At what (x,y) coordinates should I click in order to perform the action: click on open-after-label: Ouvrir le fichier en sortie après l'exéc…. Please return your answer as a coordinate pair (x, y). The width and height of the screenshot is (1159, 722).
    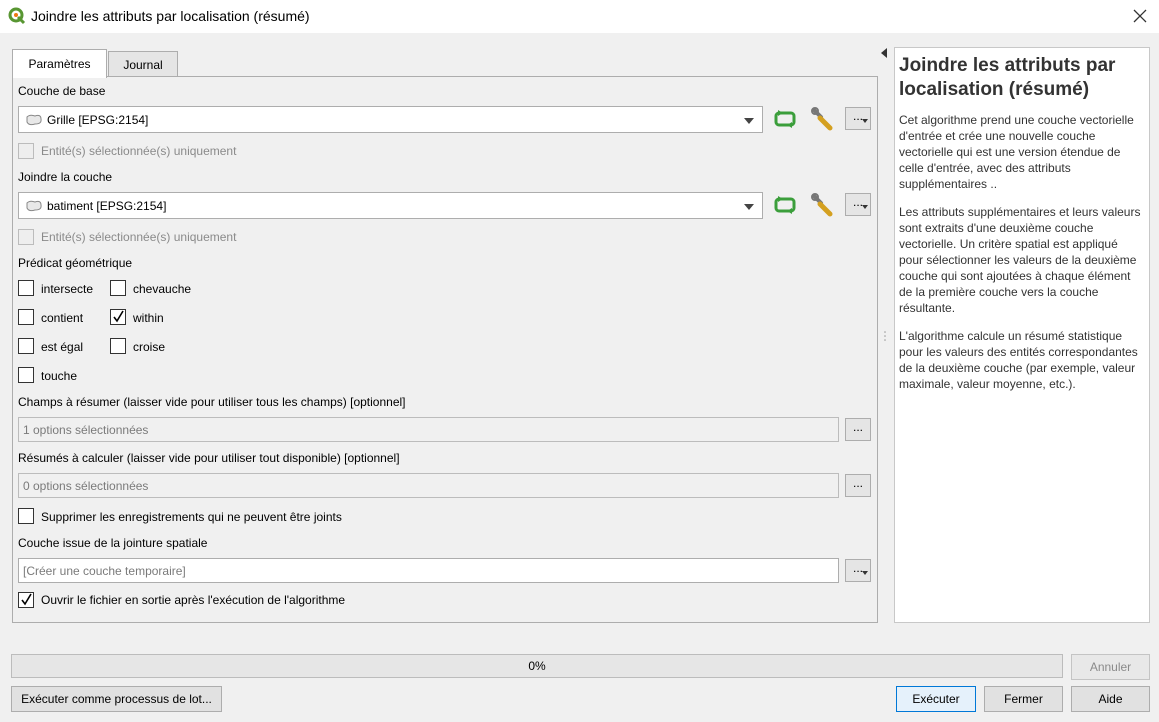
    Looking at the image, I should click on (193, 600).